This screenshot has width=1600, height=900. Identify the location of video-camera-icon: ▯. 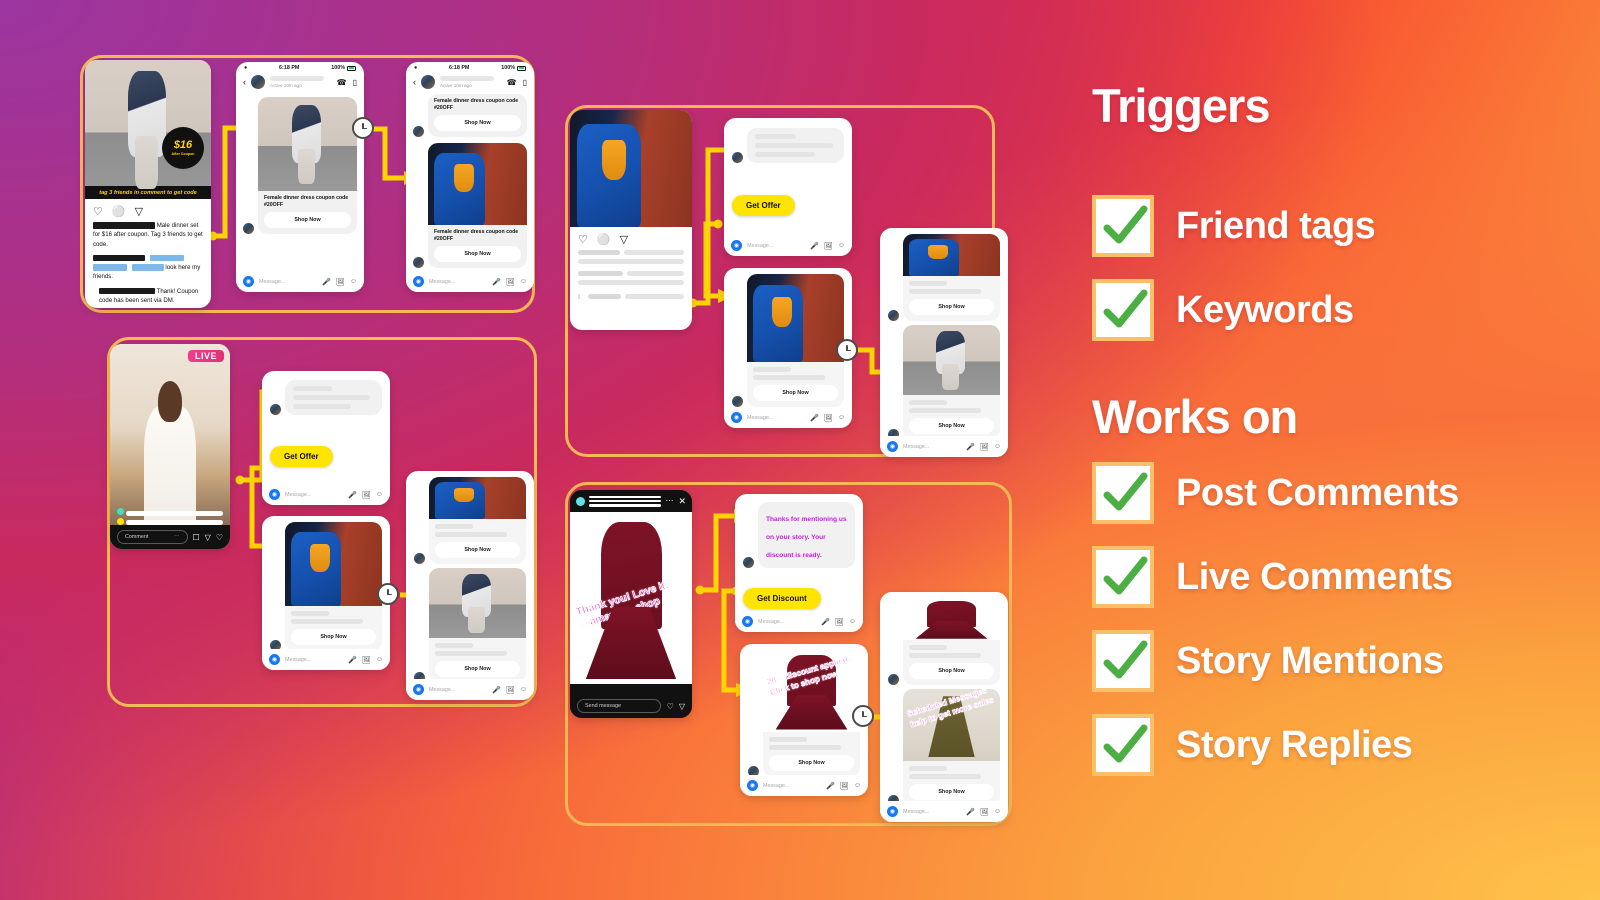
(355, 82).